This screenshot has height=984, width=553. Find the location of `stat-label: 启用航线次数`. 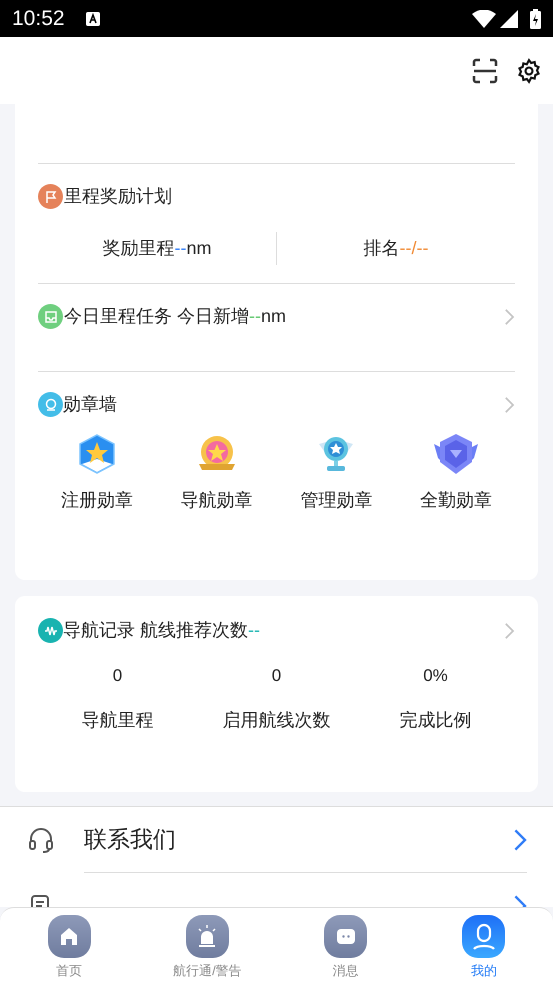

stat-label: 启用航线次数 is located at coordinates (276, 720).